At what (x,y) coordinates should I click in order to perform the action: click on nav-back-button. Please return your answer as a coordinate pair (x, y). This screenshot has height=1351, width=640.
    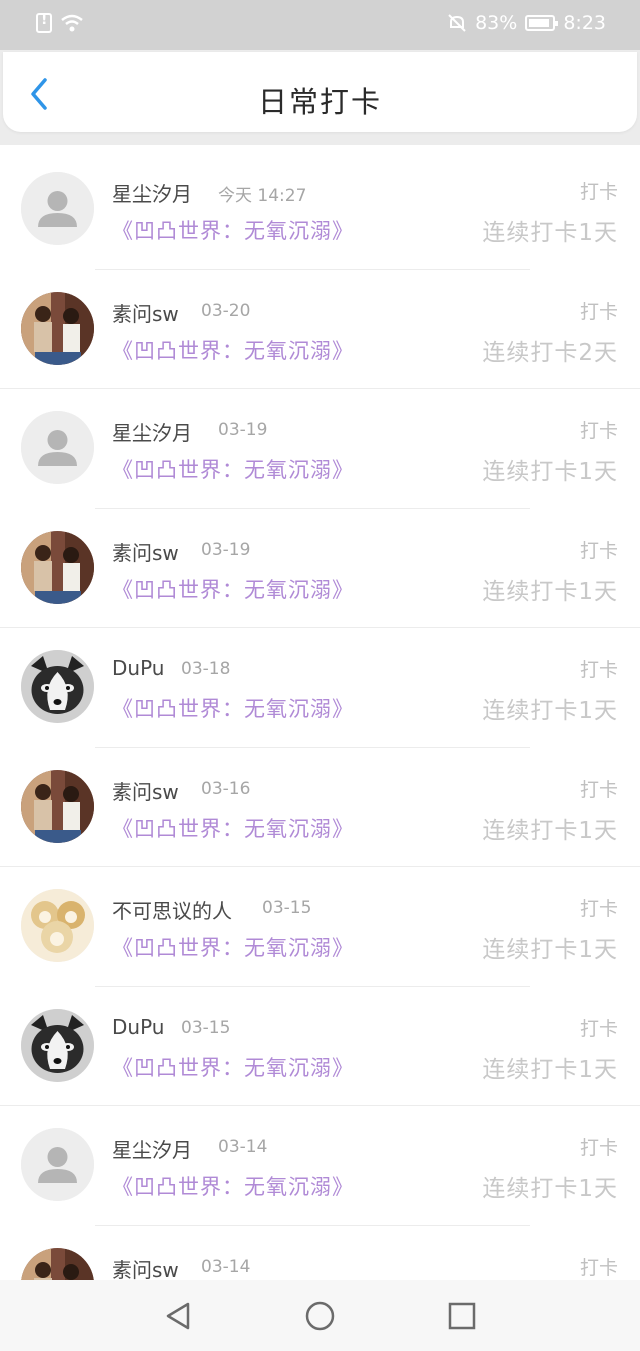
    Looking at the image, I should click on (178, 1316).